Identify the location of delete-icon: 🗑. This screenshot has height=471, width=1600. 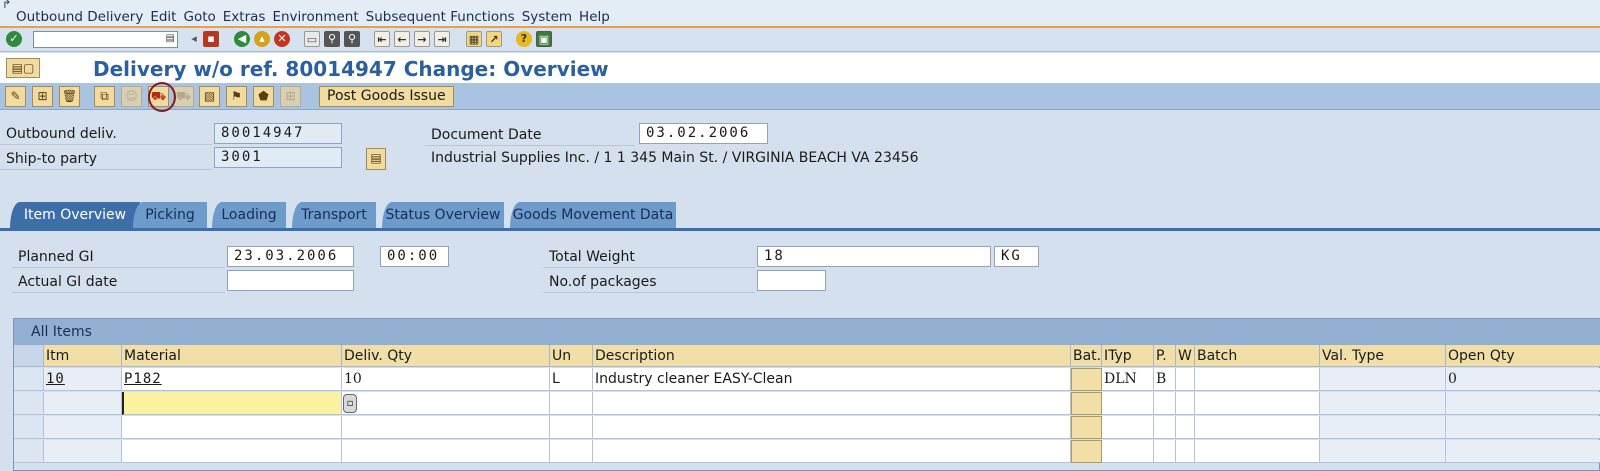
(69, 96).